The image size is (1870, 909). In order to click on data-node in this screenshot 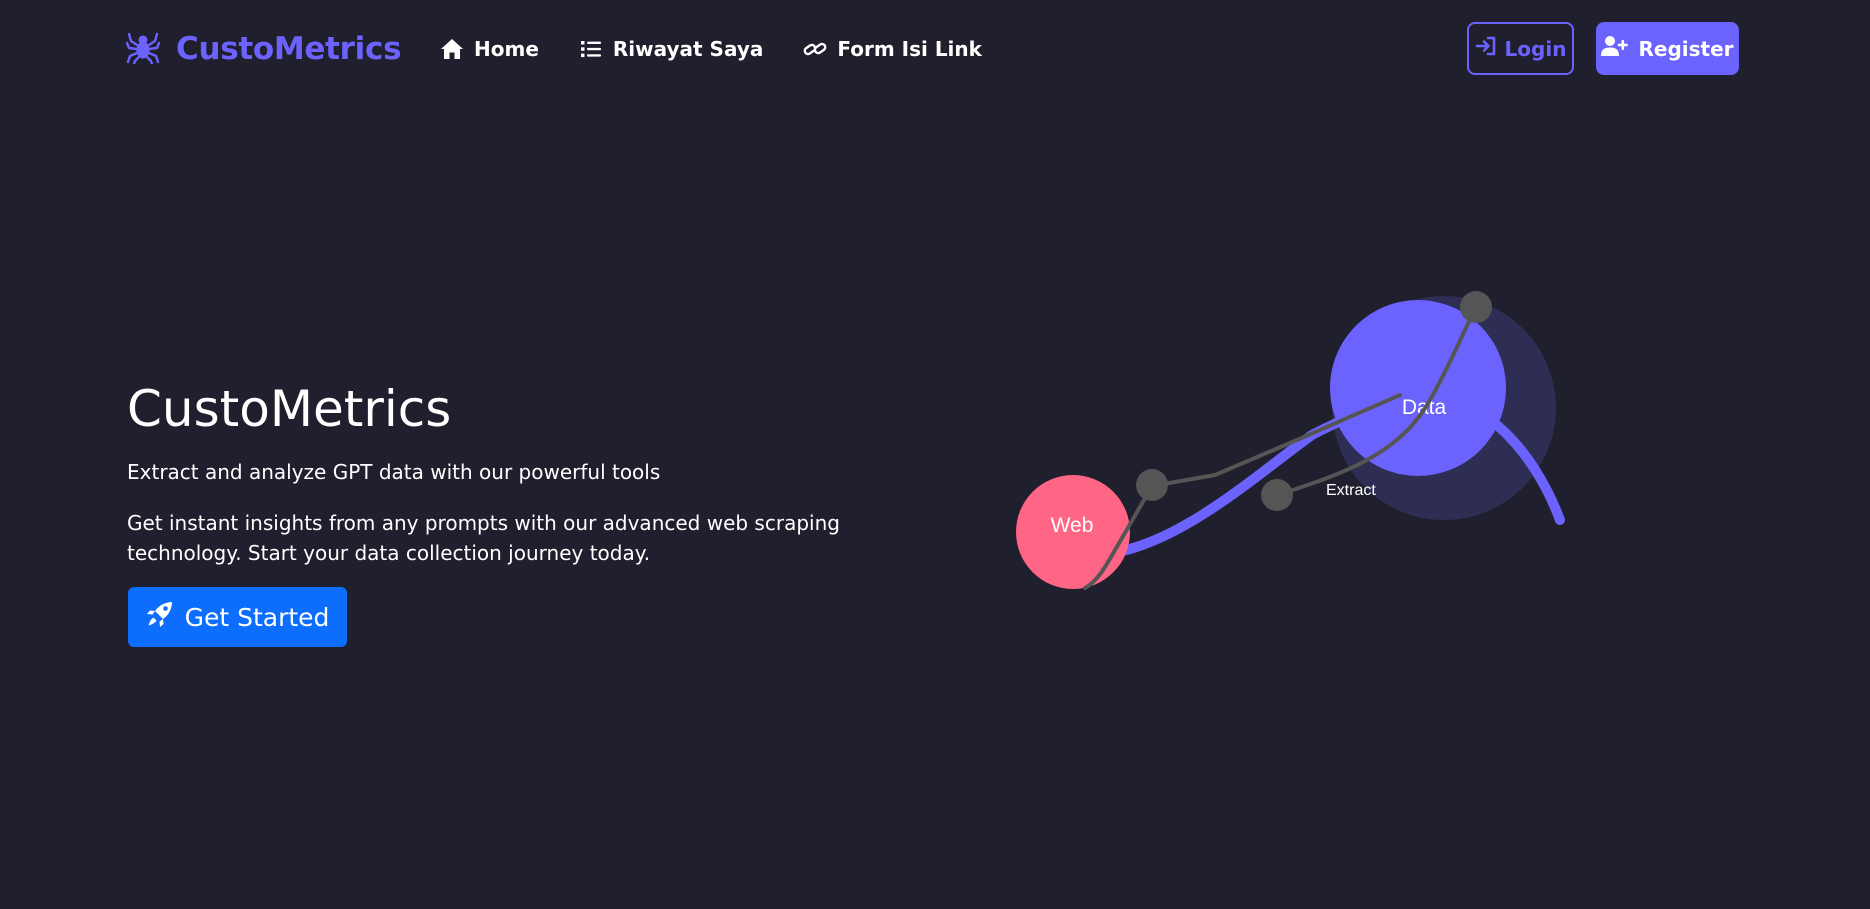, I will do `click(1418, 388)`.